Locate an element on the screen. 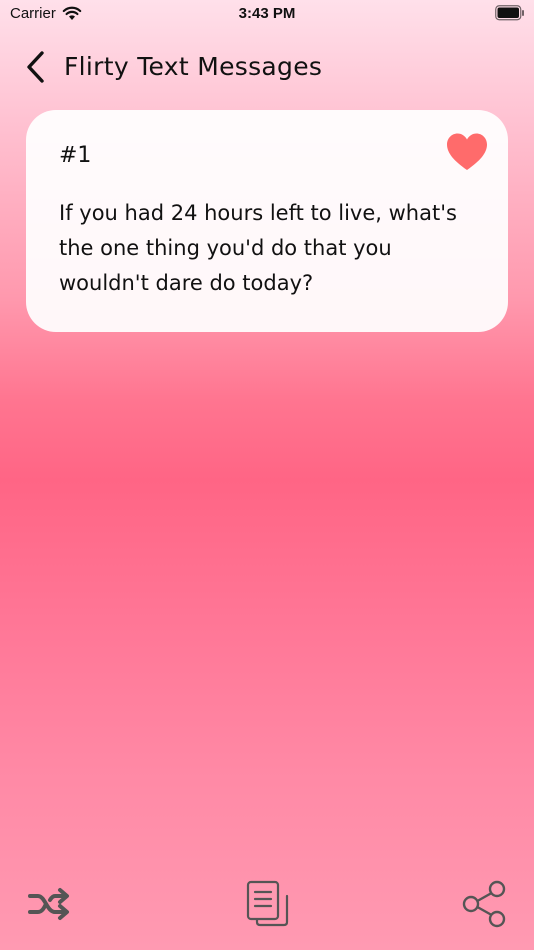  copy-button is located at coordinates (267, 904).